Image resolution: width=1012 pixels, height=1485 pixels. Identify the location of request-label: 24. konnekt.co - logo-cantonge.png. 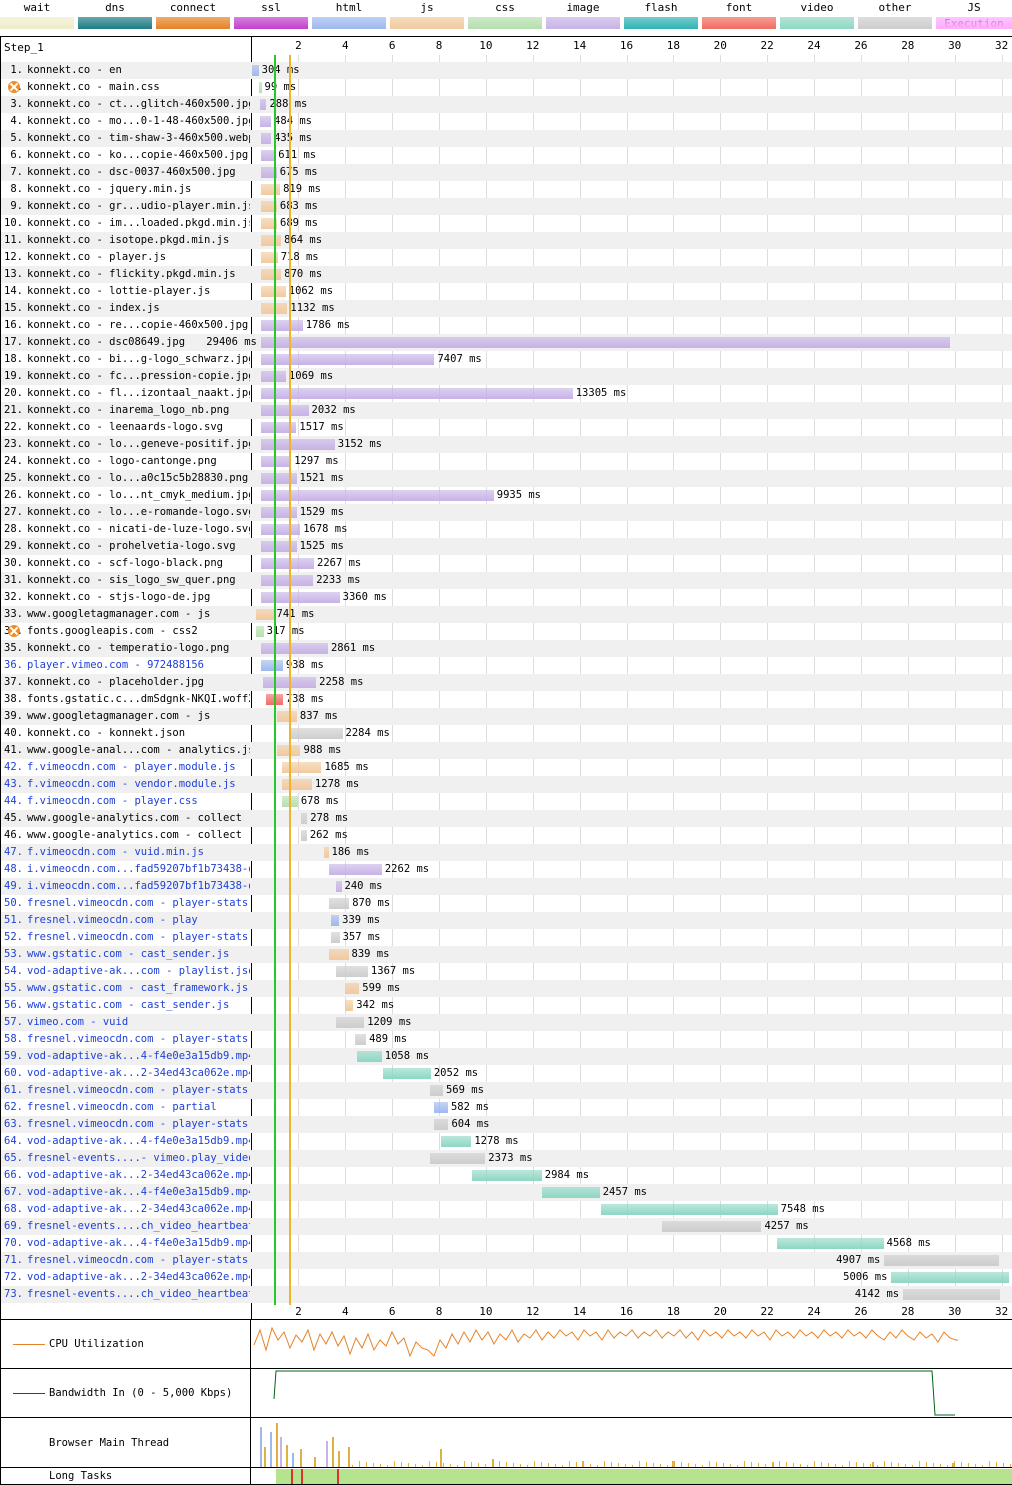
(125, 461).